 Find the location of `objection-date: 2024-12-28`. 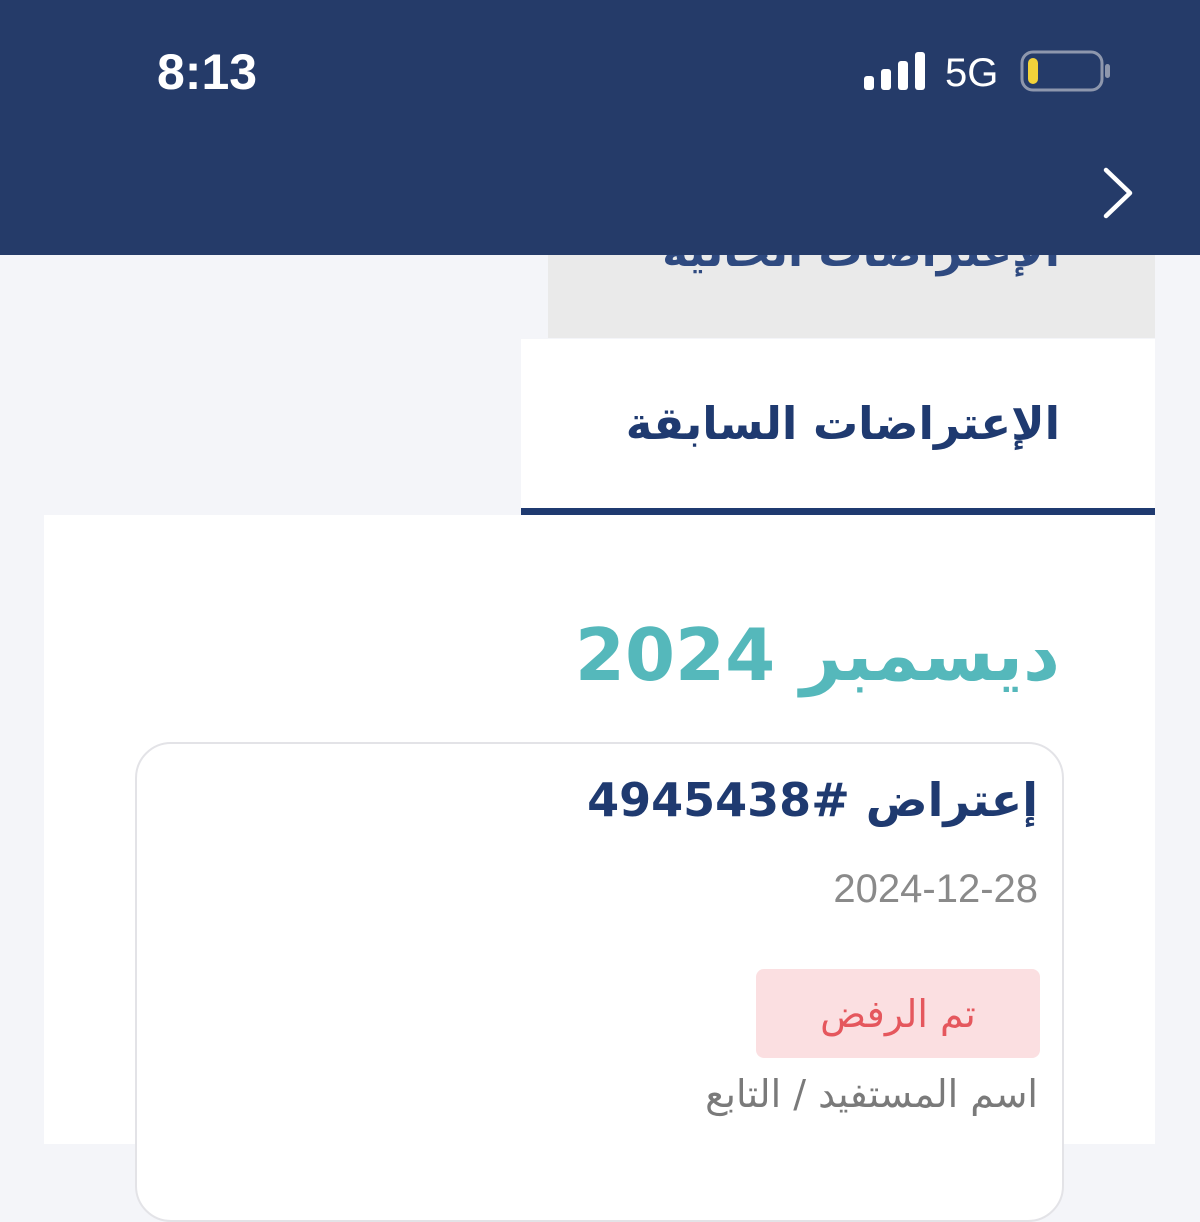

objection-date: 2024-12-28 is located at coordinates (935, 889).